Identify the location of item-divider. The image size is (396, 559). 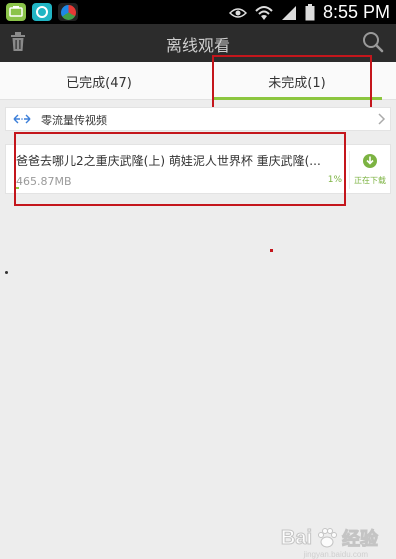
(349, 170).